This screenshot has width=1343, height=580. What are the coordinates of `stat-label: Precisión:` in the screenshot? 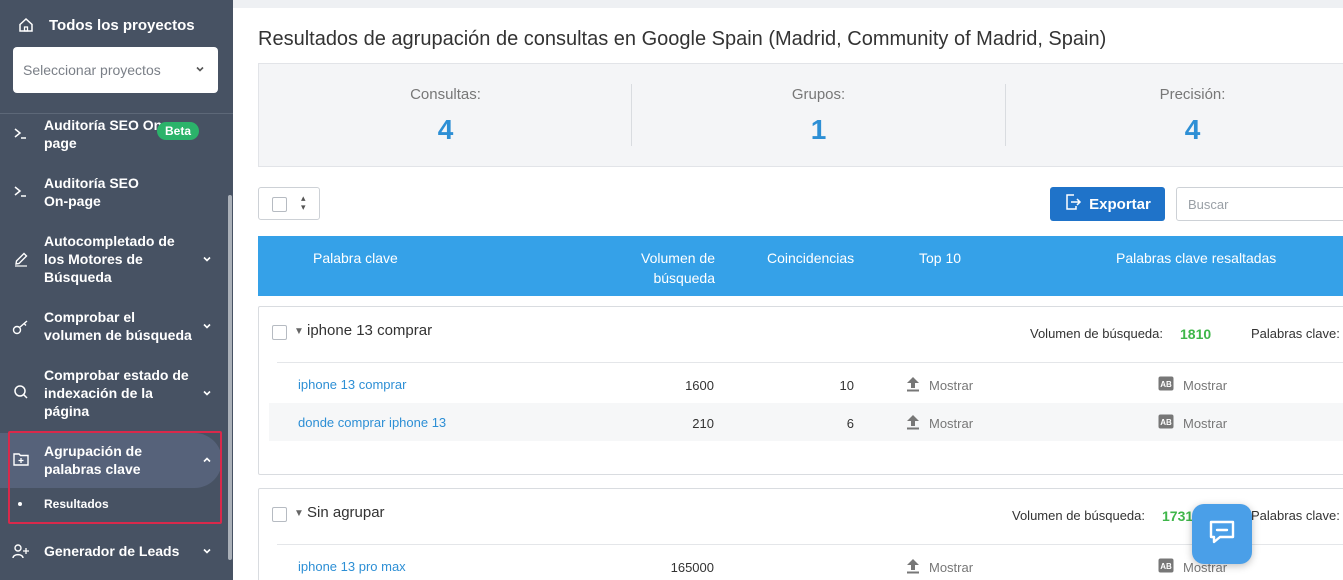 It's located at (1192, 94).